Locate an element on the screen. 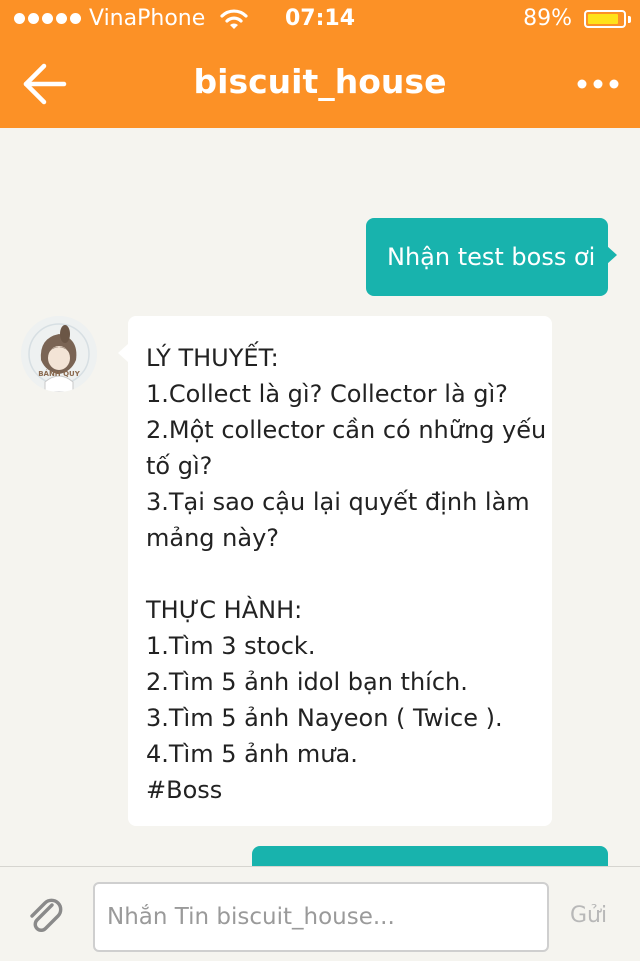  message-line: LÝ THUYẾT: is located at coordinates (212, 358).